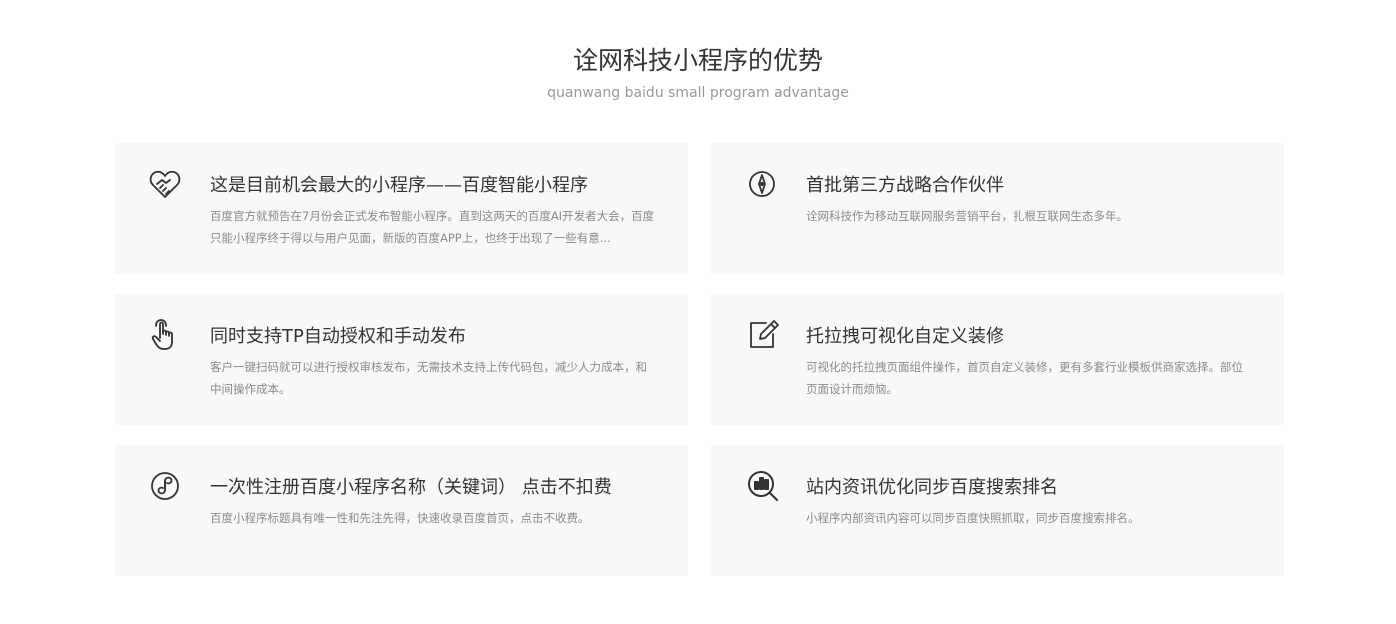 The width and height of the screenshot is (1396, 624). What do you see at coordinates (967, 216) in the screenshot?
I see `card-description: 诠网科技作为移动互联网服务营销平台，扎根互联网生态多年。` at bounding box center [967, 216].